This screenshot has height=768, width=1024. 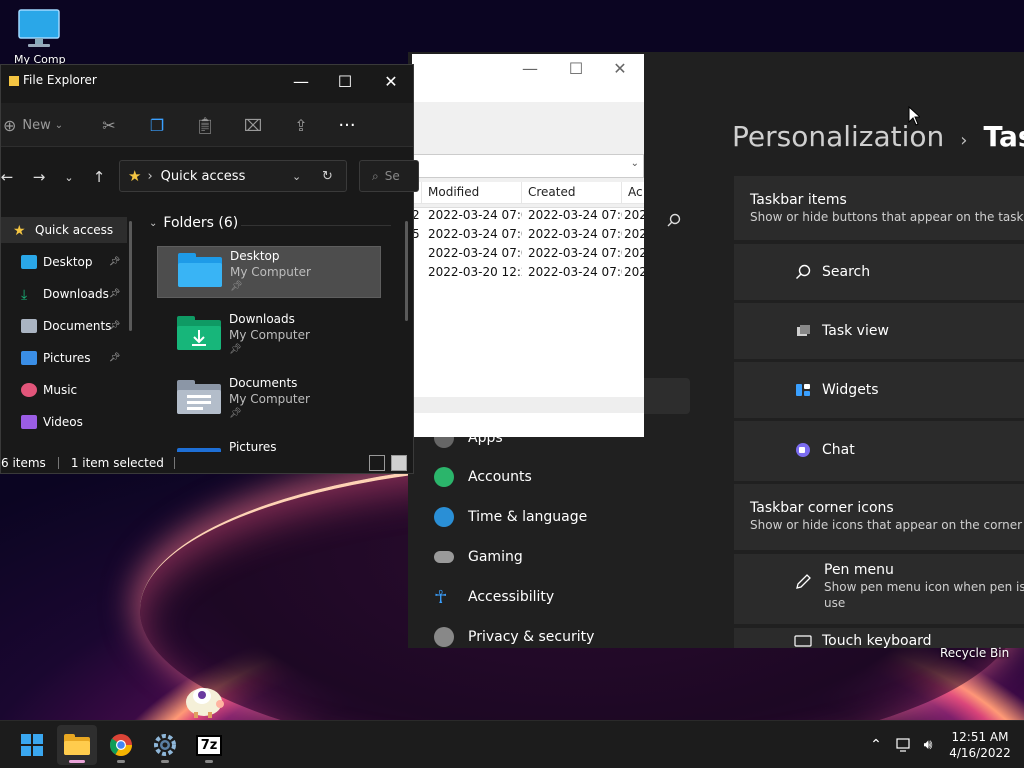 I want to click on widgets-icon, so click(x=803, y=390).